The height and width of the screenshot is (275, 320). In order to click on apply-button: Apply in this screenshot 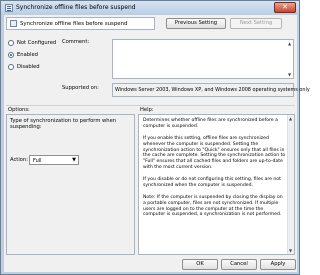, I will do `click(278, 264)`.